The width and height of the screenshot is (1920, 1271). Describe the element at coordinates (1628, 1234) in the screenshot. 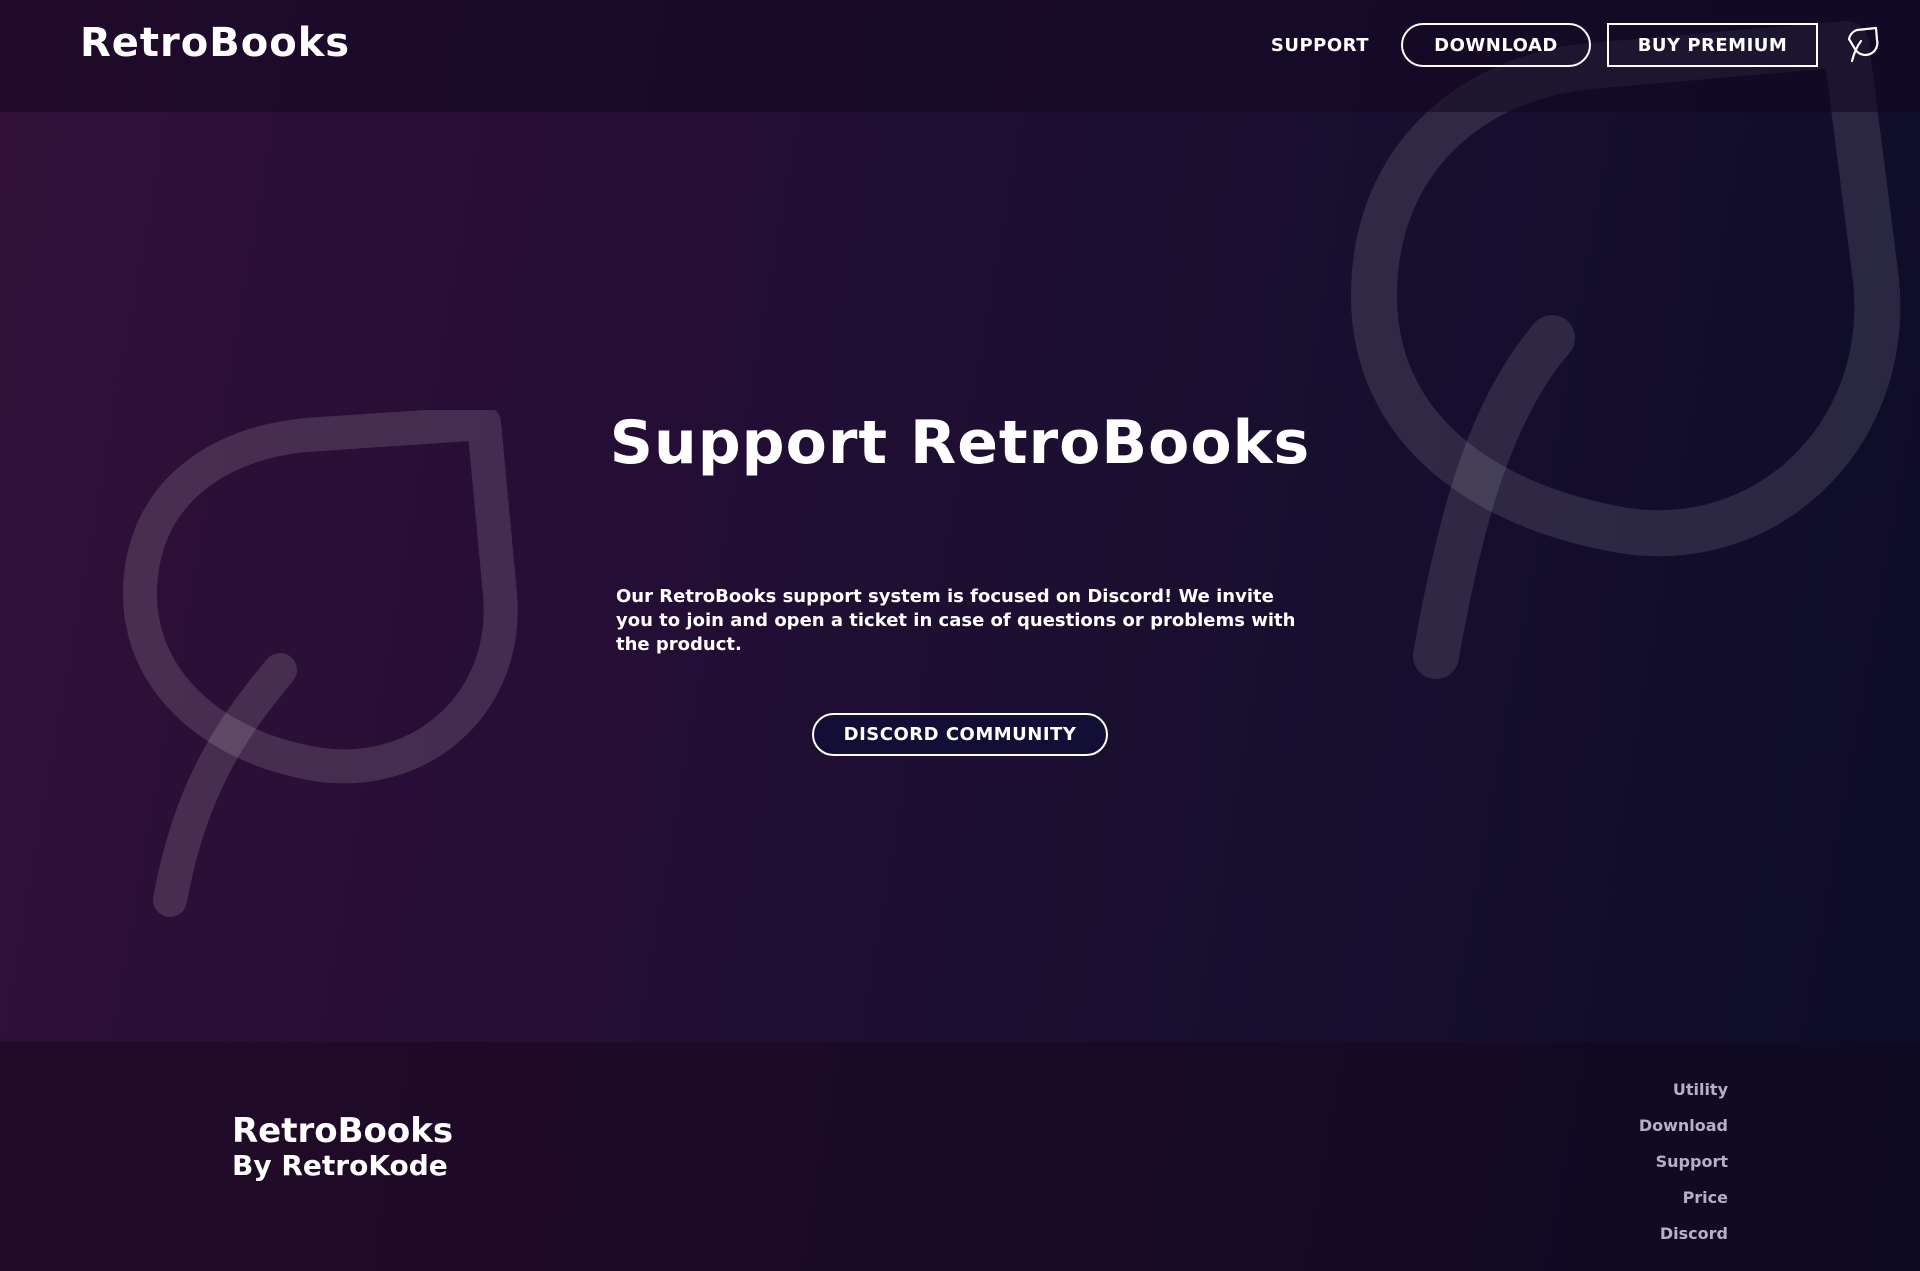

I see `footer-link-discord: Discord` at that location.